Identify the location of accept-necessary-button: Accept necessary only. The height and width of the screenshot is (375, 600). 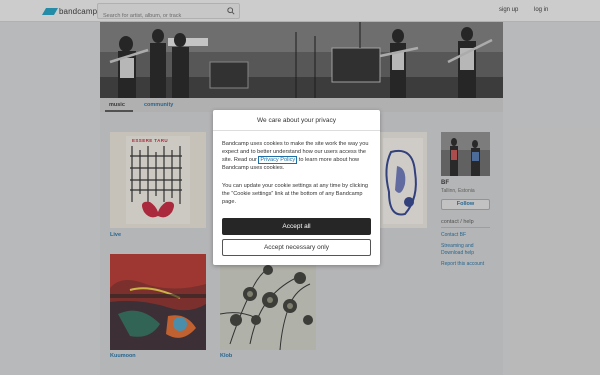
(296, 247).